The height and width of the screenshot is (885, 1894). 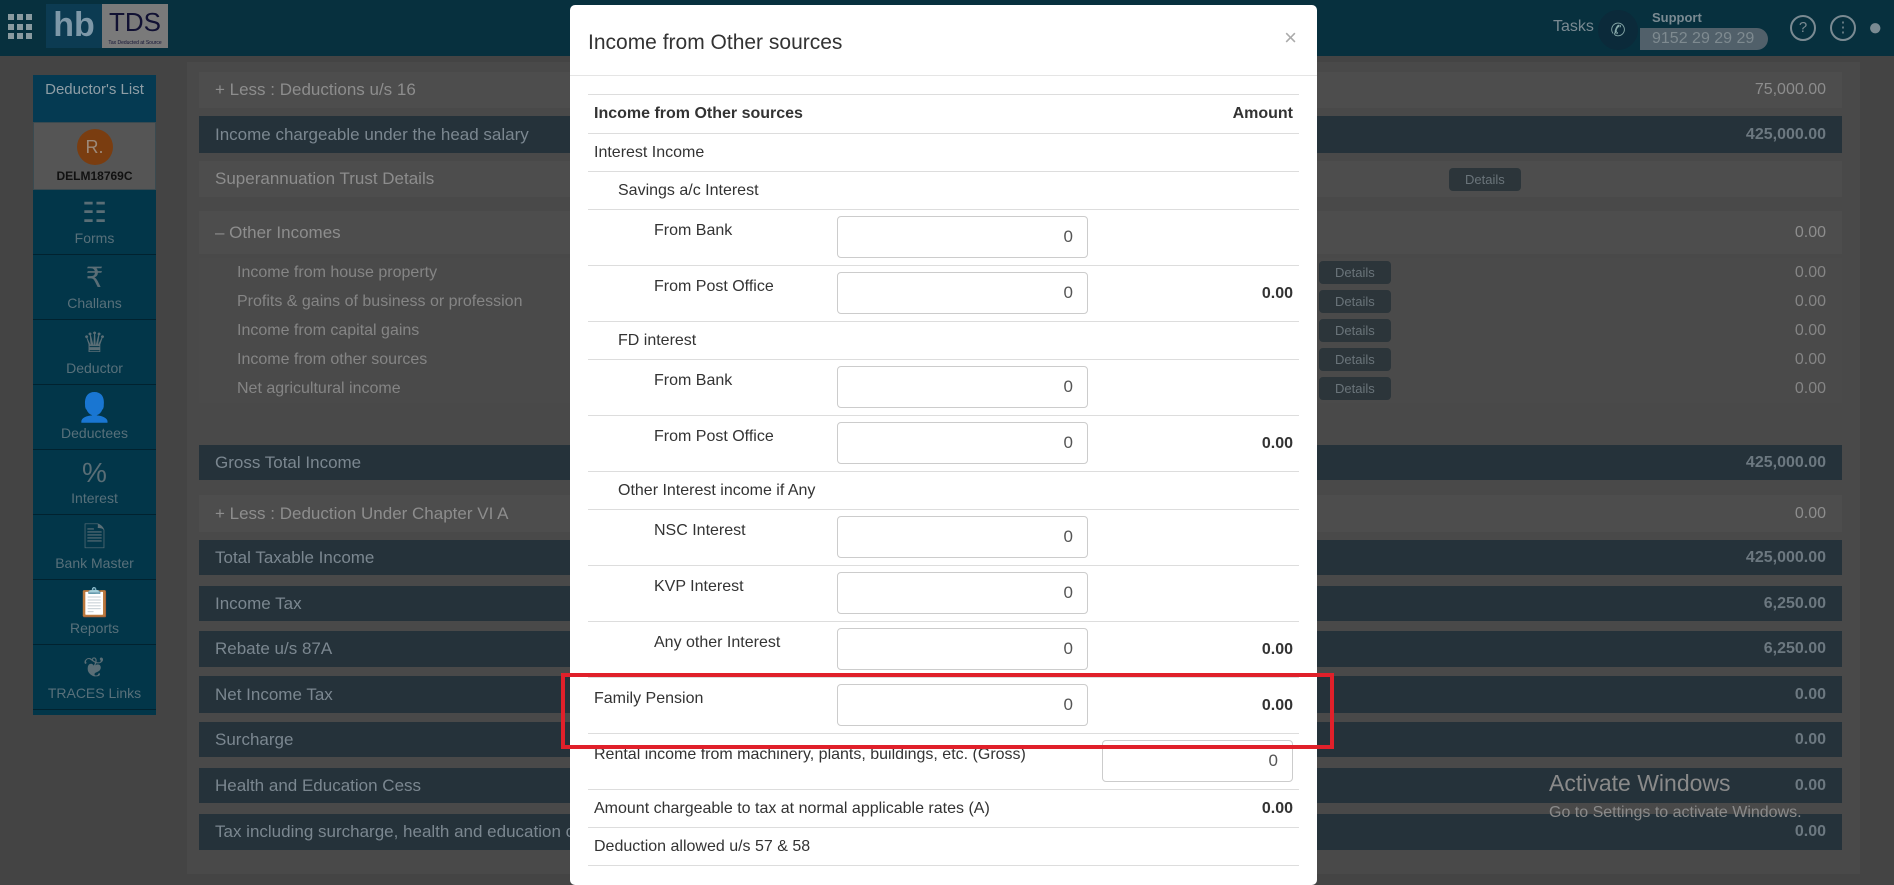 I want to click on sidebar-item-interest: % Interest, so click(x=94, y=482).